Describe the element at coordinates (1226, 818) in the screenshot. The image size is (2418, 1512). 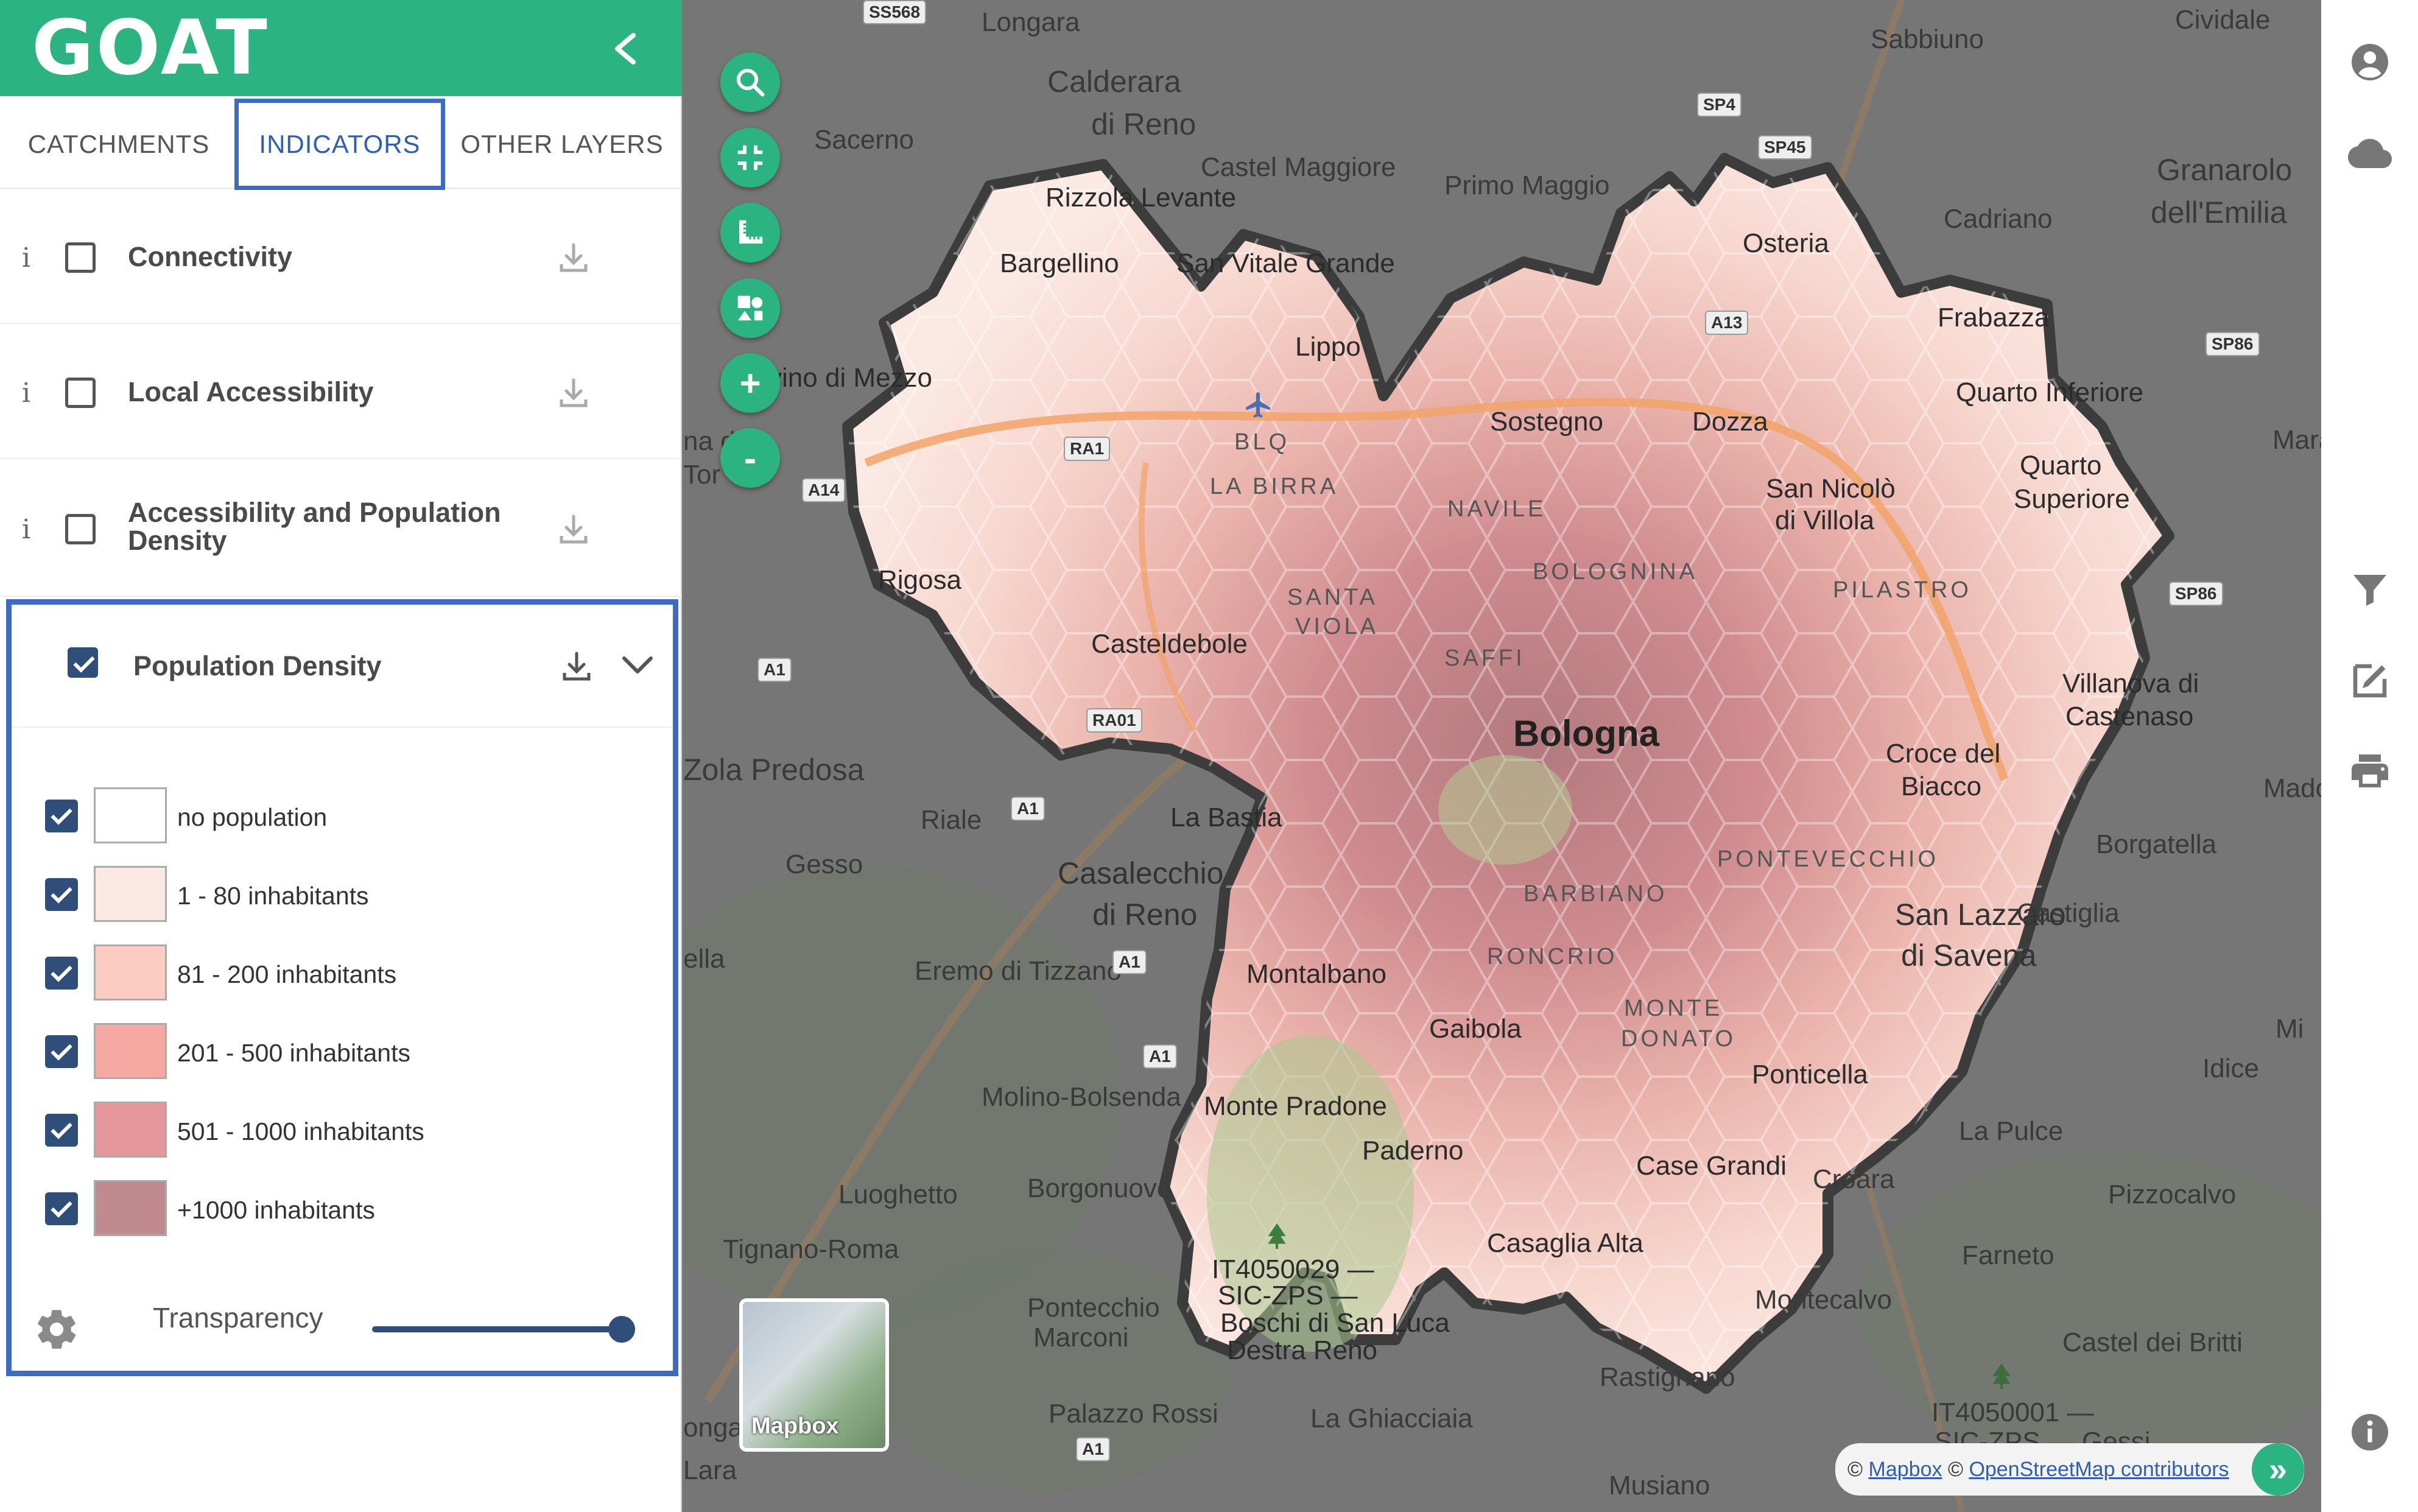
I see `map-place-label: La Bastia` at that location.